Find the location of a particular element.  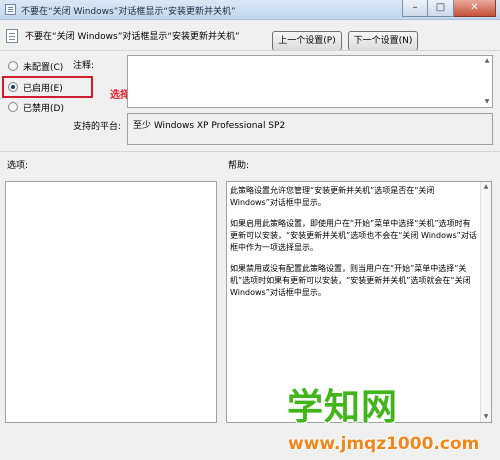

window-title: 不要在“关闭 Windows”对话框显示“安装更新并关机” is located at coordinates (128, 12).